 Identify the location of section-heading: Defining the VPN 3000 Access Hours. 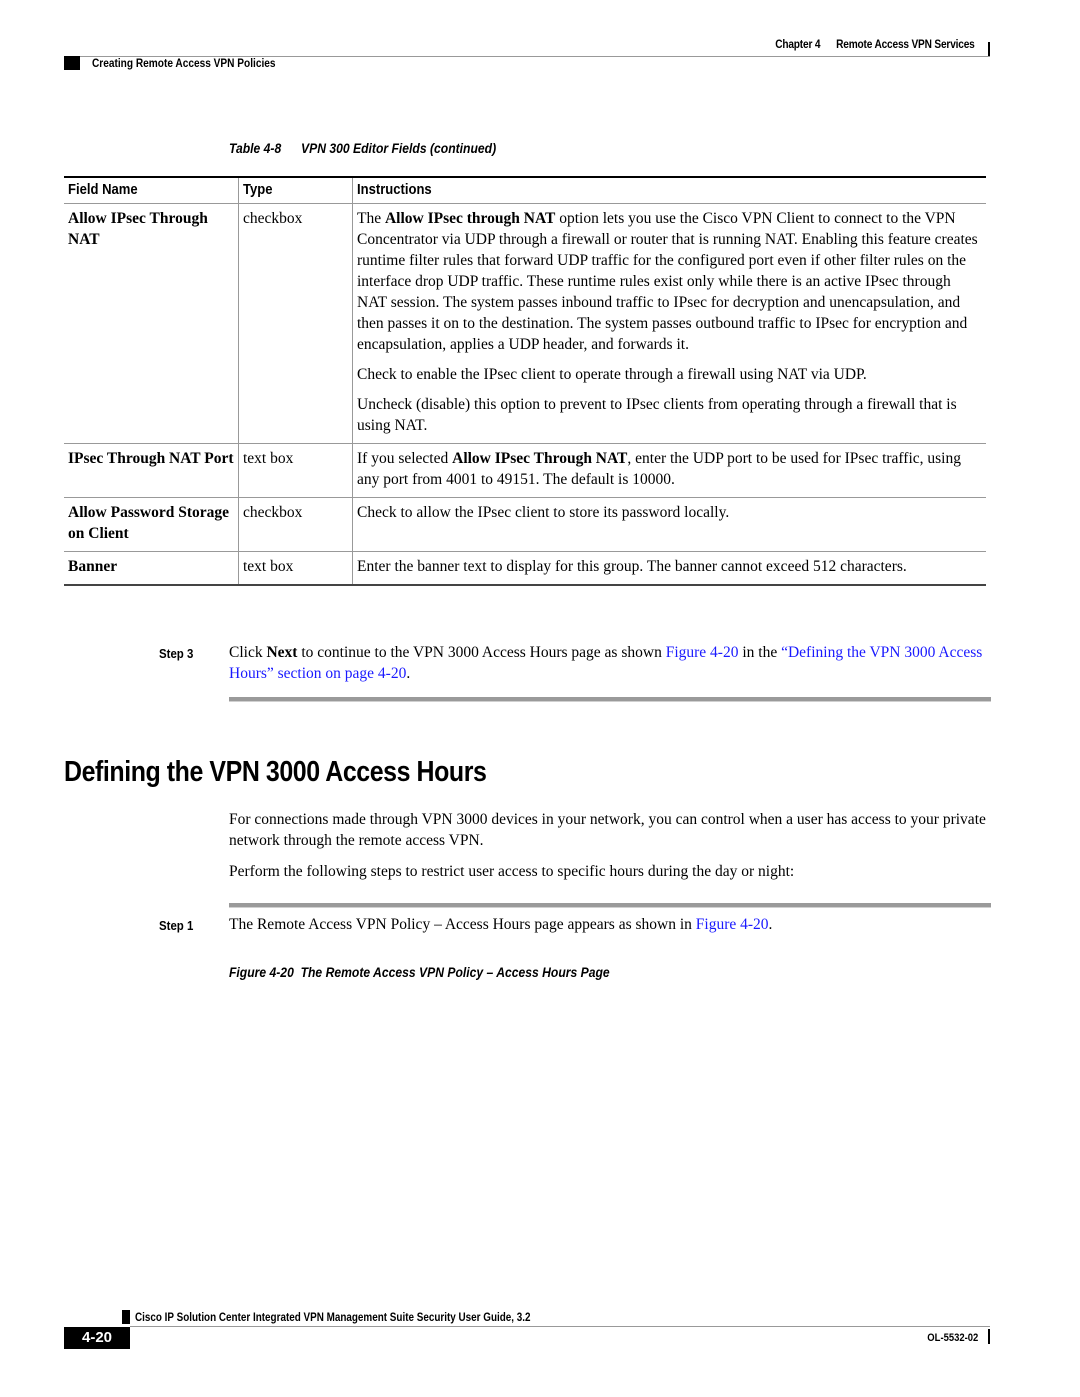
(275, 772).